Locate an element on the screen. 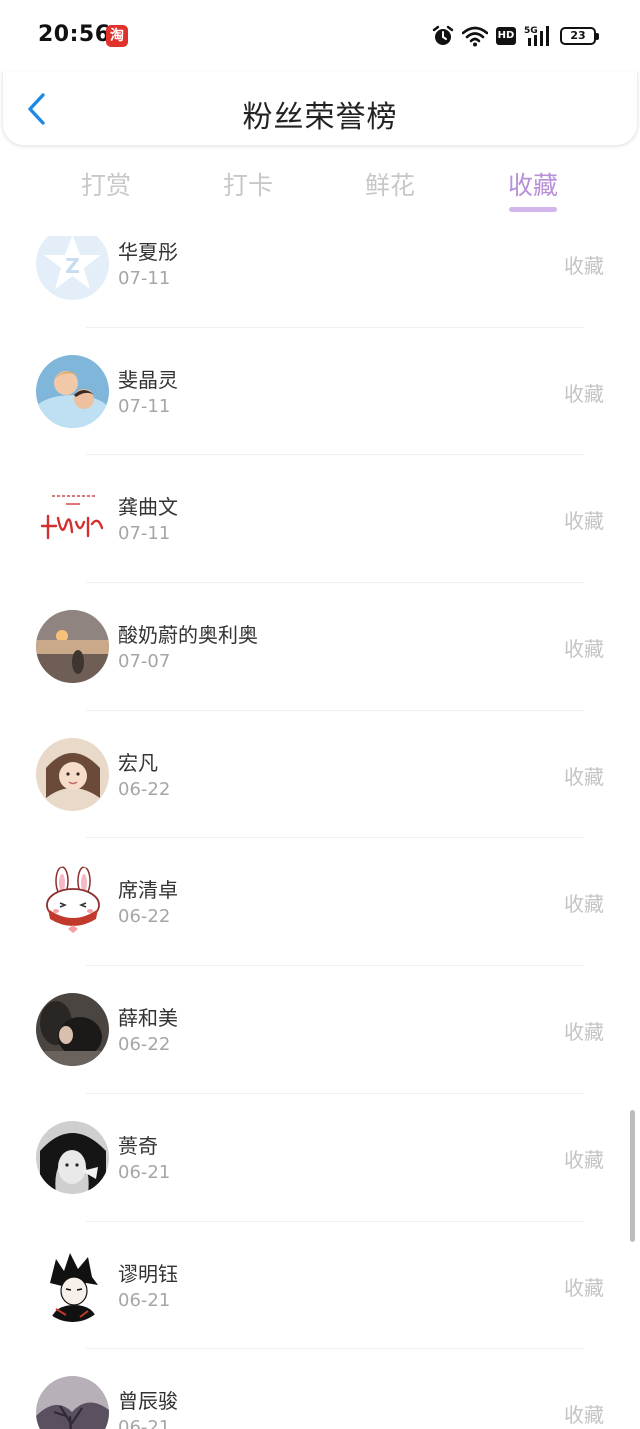 This screenshot has height=1429, width=640. active-tab-indicator is located at coordinates (533, 209).